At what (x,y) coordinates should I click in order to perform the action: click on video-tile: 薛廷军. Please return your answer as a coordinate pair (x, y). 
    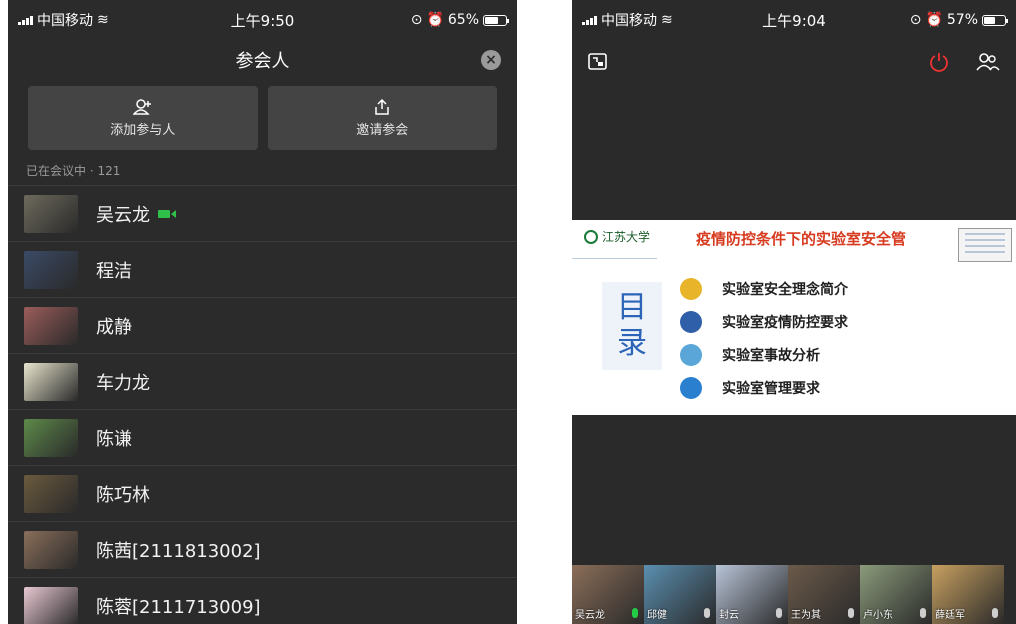
    Looking at the image, I should click on (968, 594).